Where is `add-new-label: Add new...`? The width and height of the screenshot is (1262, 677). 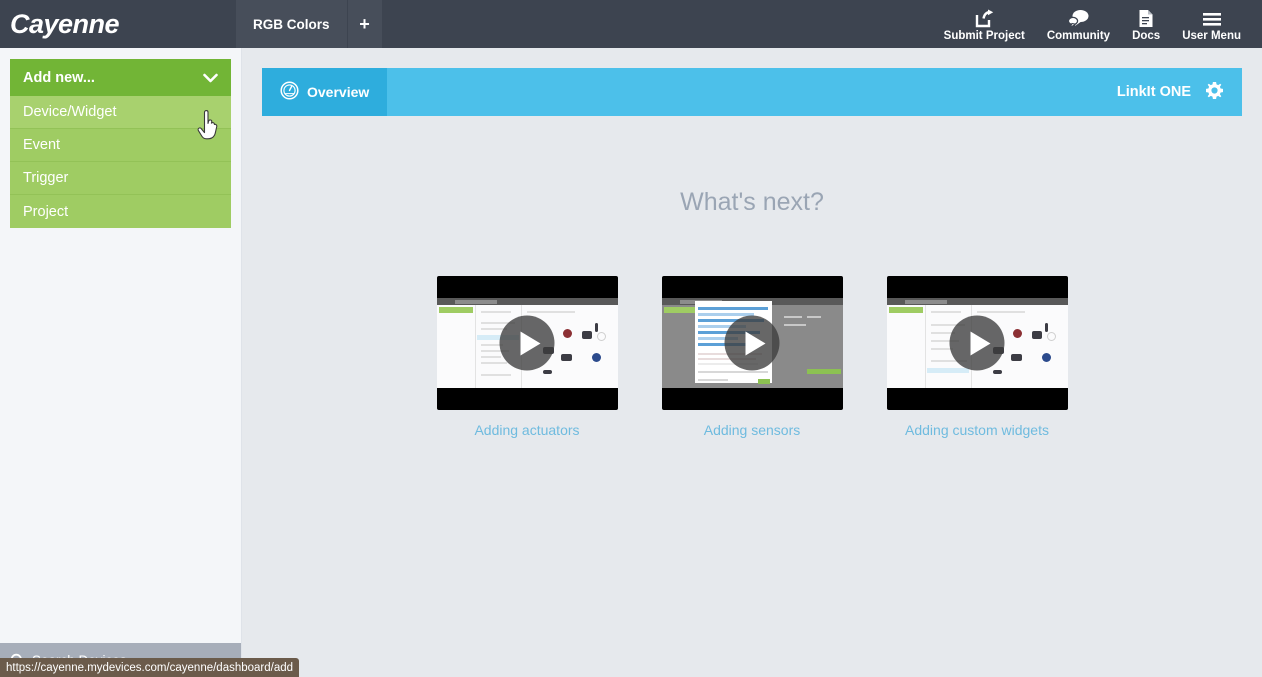 add-new-label: Add new... is located at coordinates (59, 77).